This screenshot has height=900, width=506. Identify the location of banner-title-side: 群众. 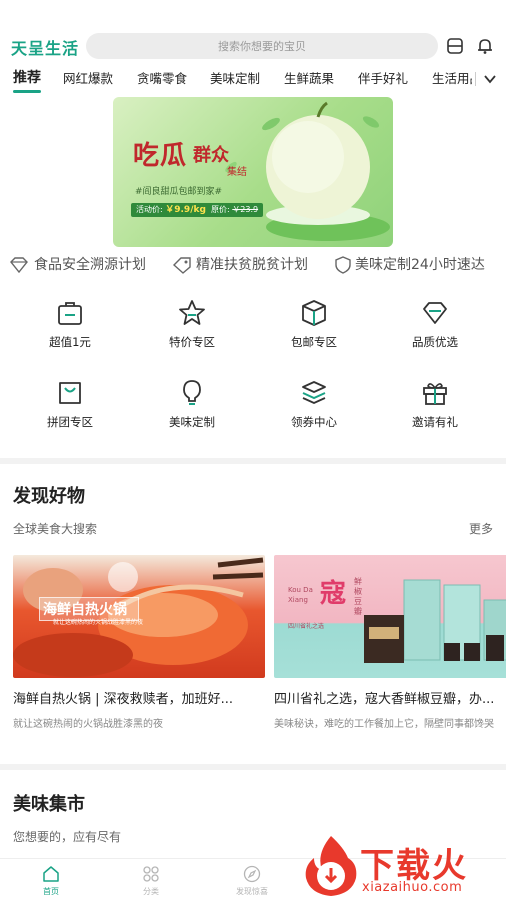
(211, 155).